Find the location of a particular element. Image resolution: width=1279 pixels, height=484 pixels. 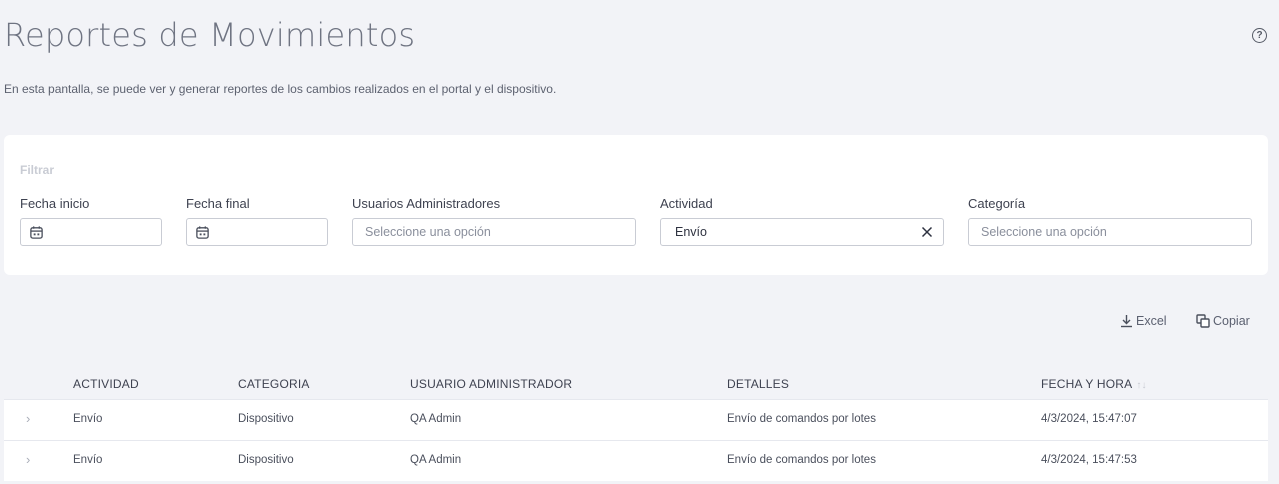

download-icon is located at coordinates (1126, 321).